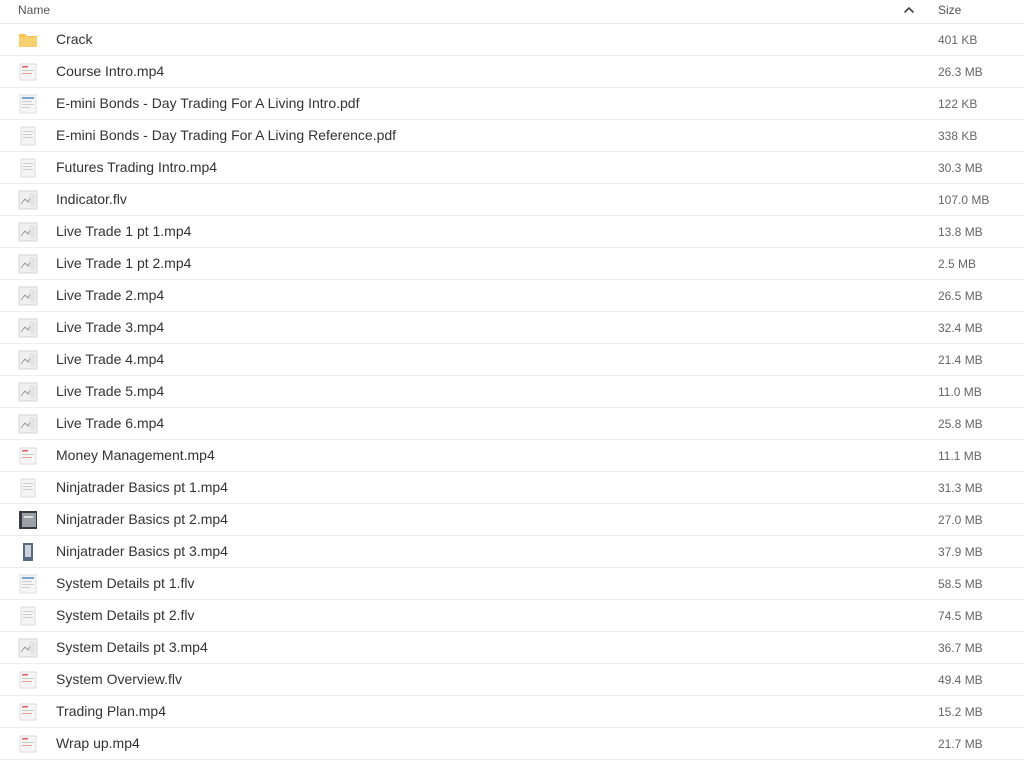 This screenshot has width=1024, height=768. I want to click on file-name: Ninjatrader Basics pt 2.mp4, so click(142, 519).